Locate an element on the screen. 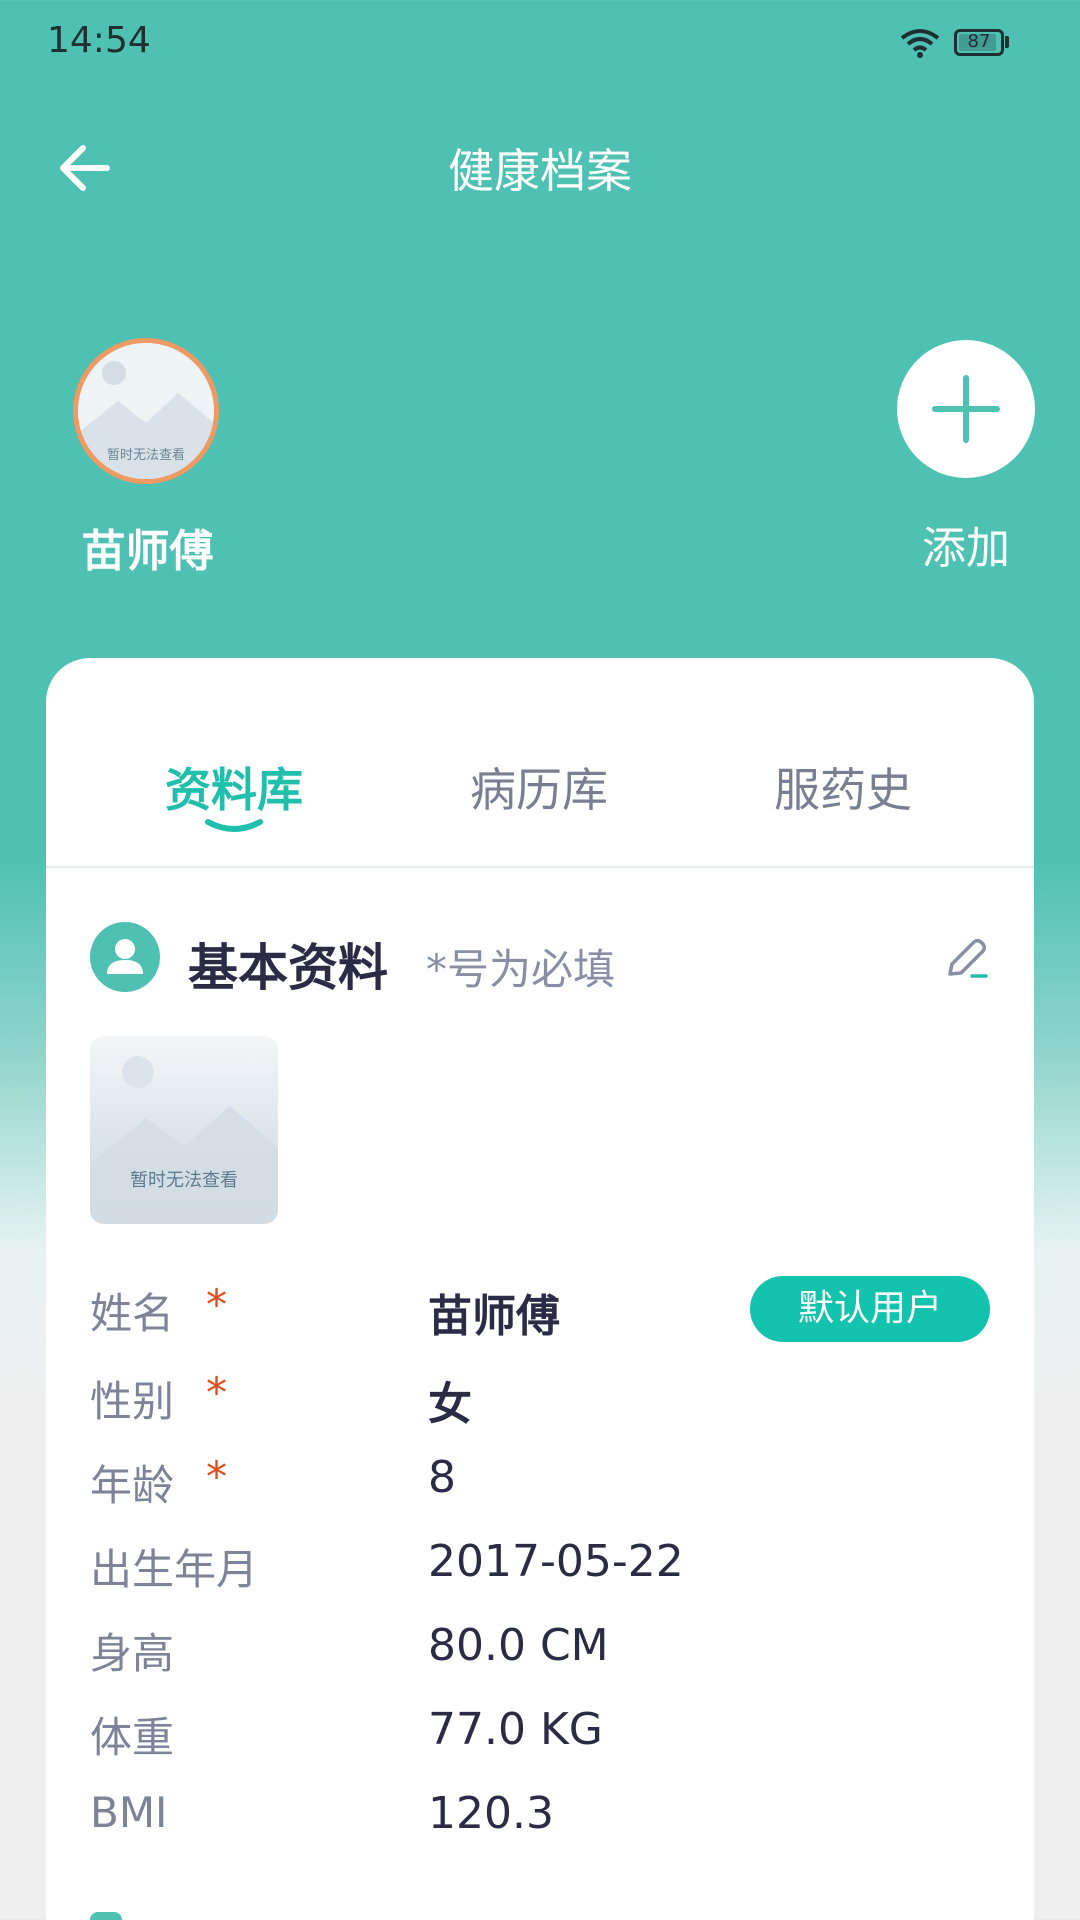 The height and width of the screenshot is (1920, 1080). profile-photo: 暂时无法查看 is located at coordinates (184, 1130).